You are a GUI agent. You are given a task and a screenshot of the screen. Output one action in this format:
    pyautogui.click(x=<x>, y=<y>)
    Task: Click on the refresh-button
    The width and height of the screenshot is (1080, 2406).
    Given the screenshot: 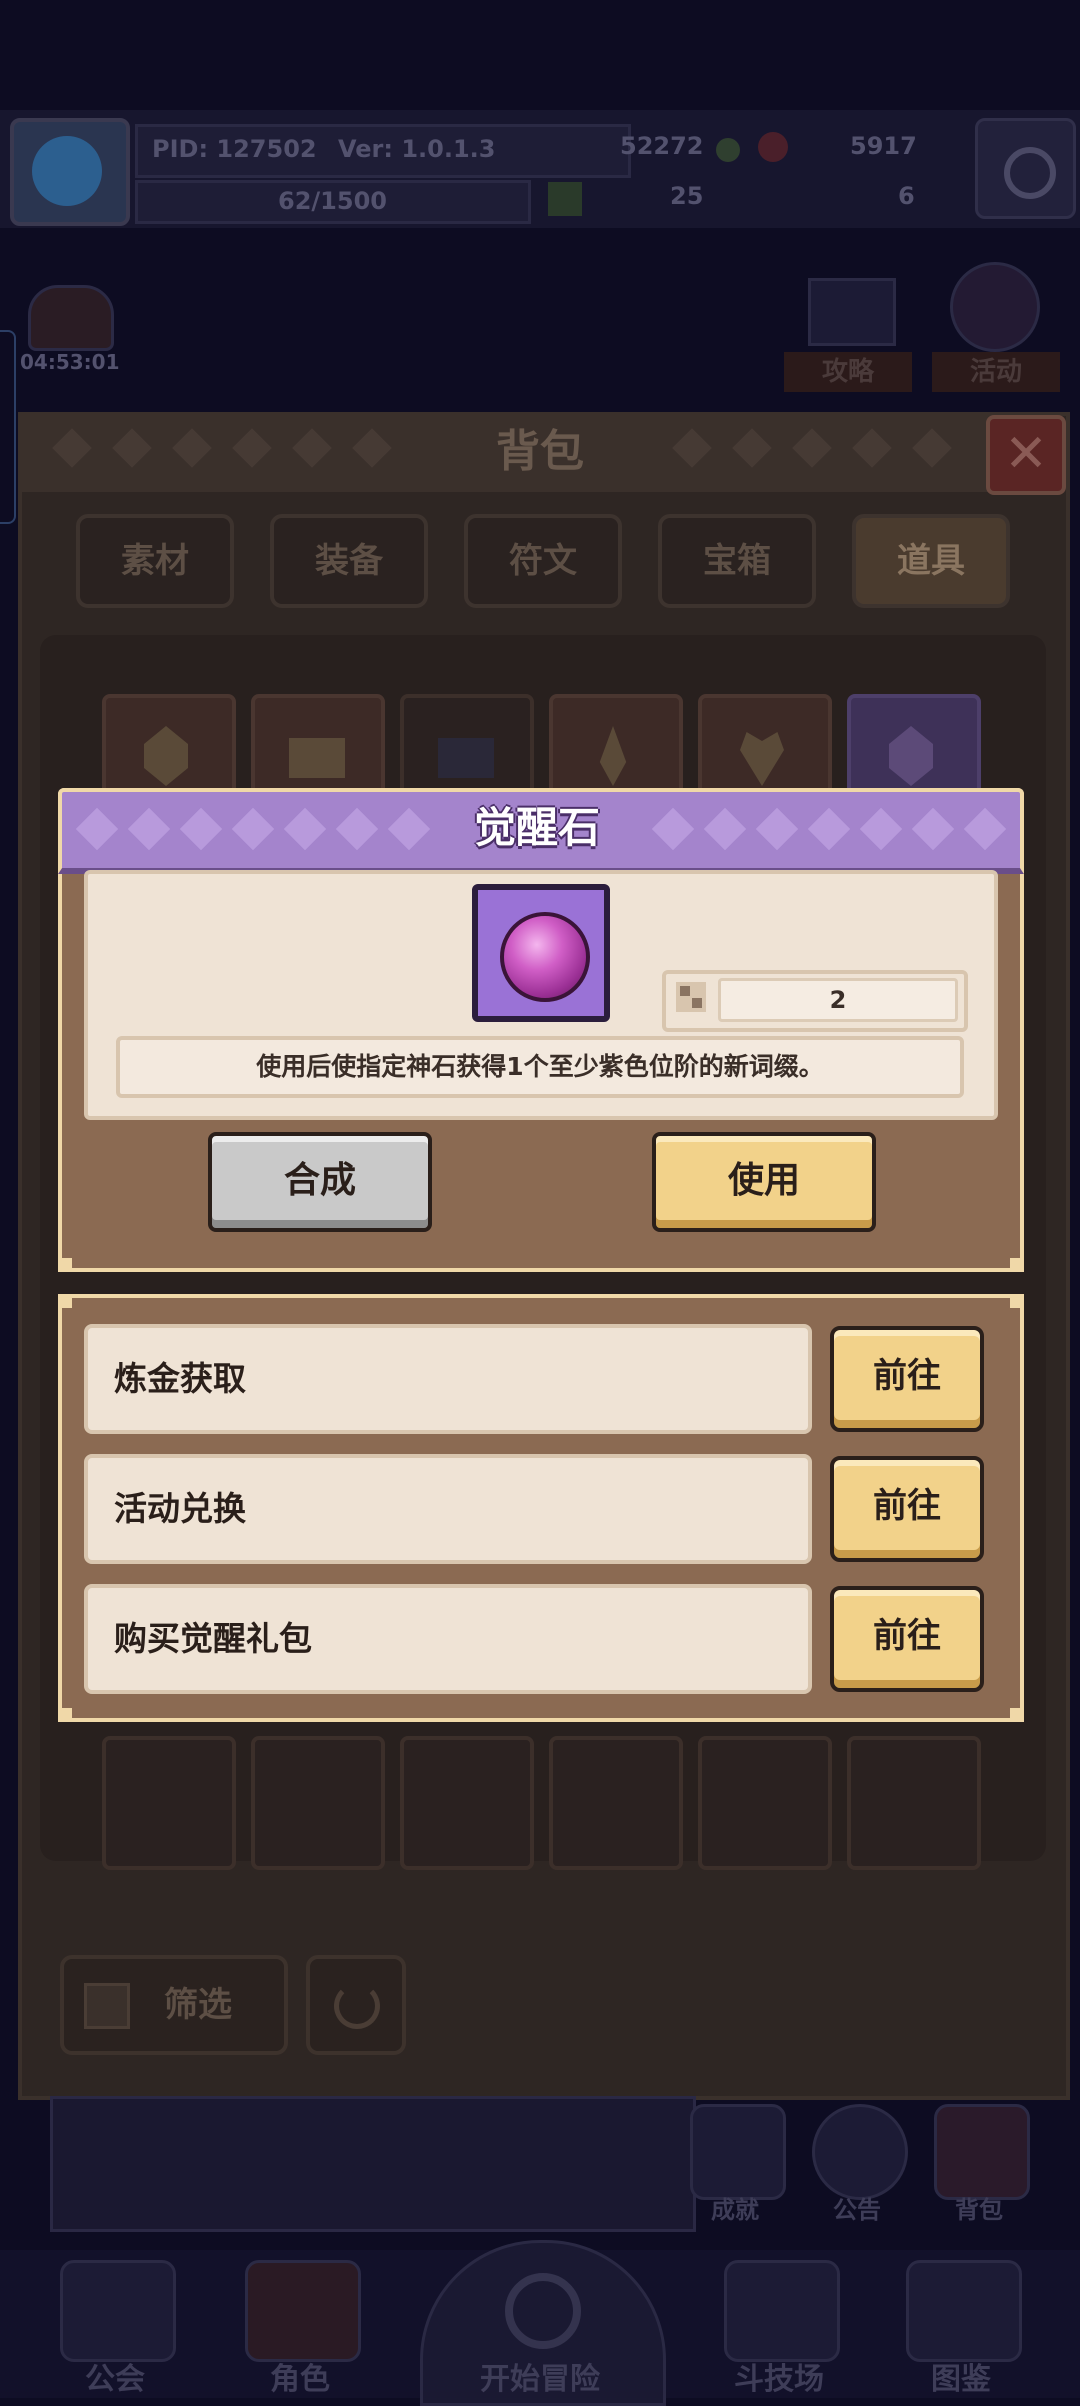 What is the action you would take?
    pyautogui.click(x=356, y=2005)
    